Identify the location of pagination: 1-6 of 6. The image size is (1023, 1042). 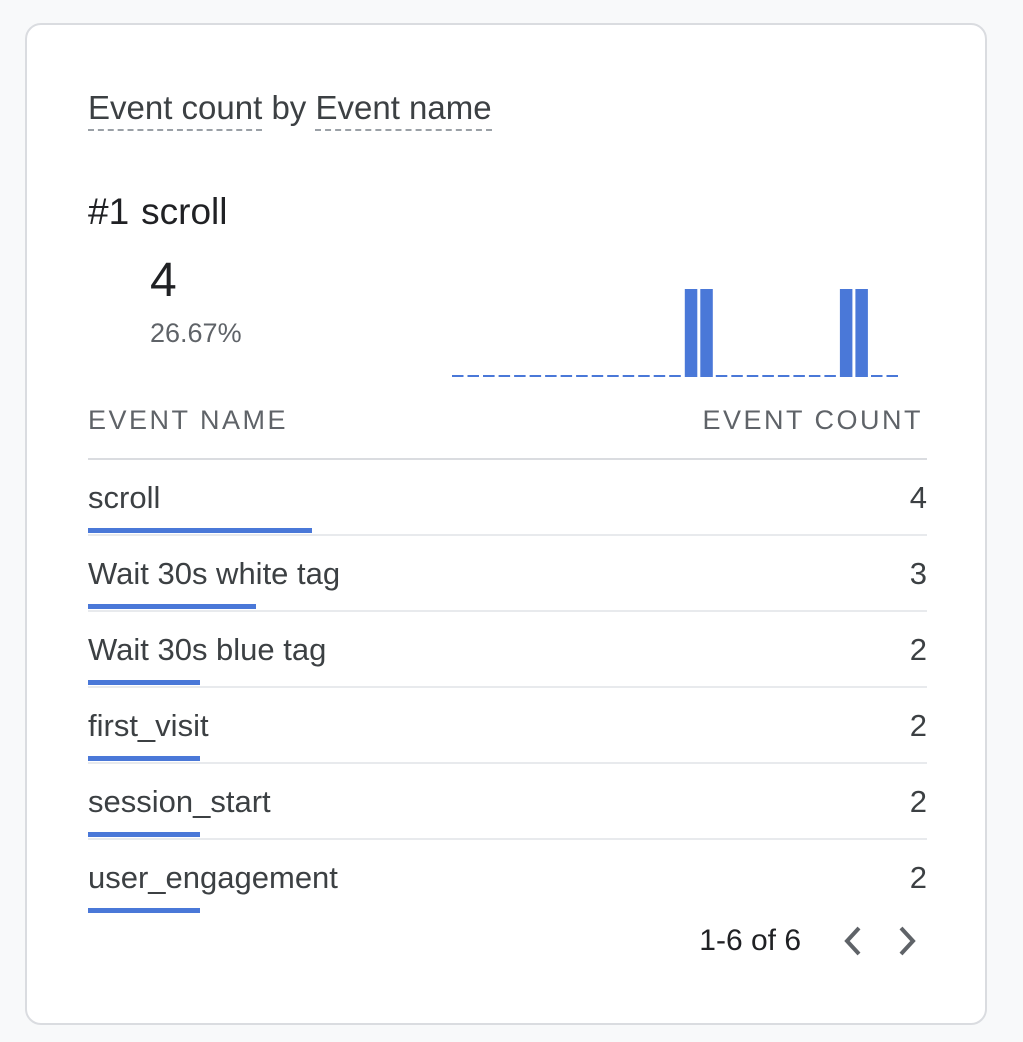
(812, 941).